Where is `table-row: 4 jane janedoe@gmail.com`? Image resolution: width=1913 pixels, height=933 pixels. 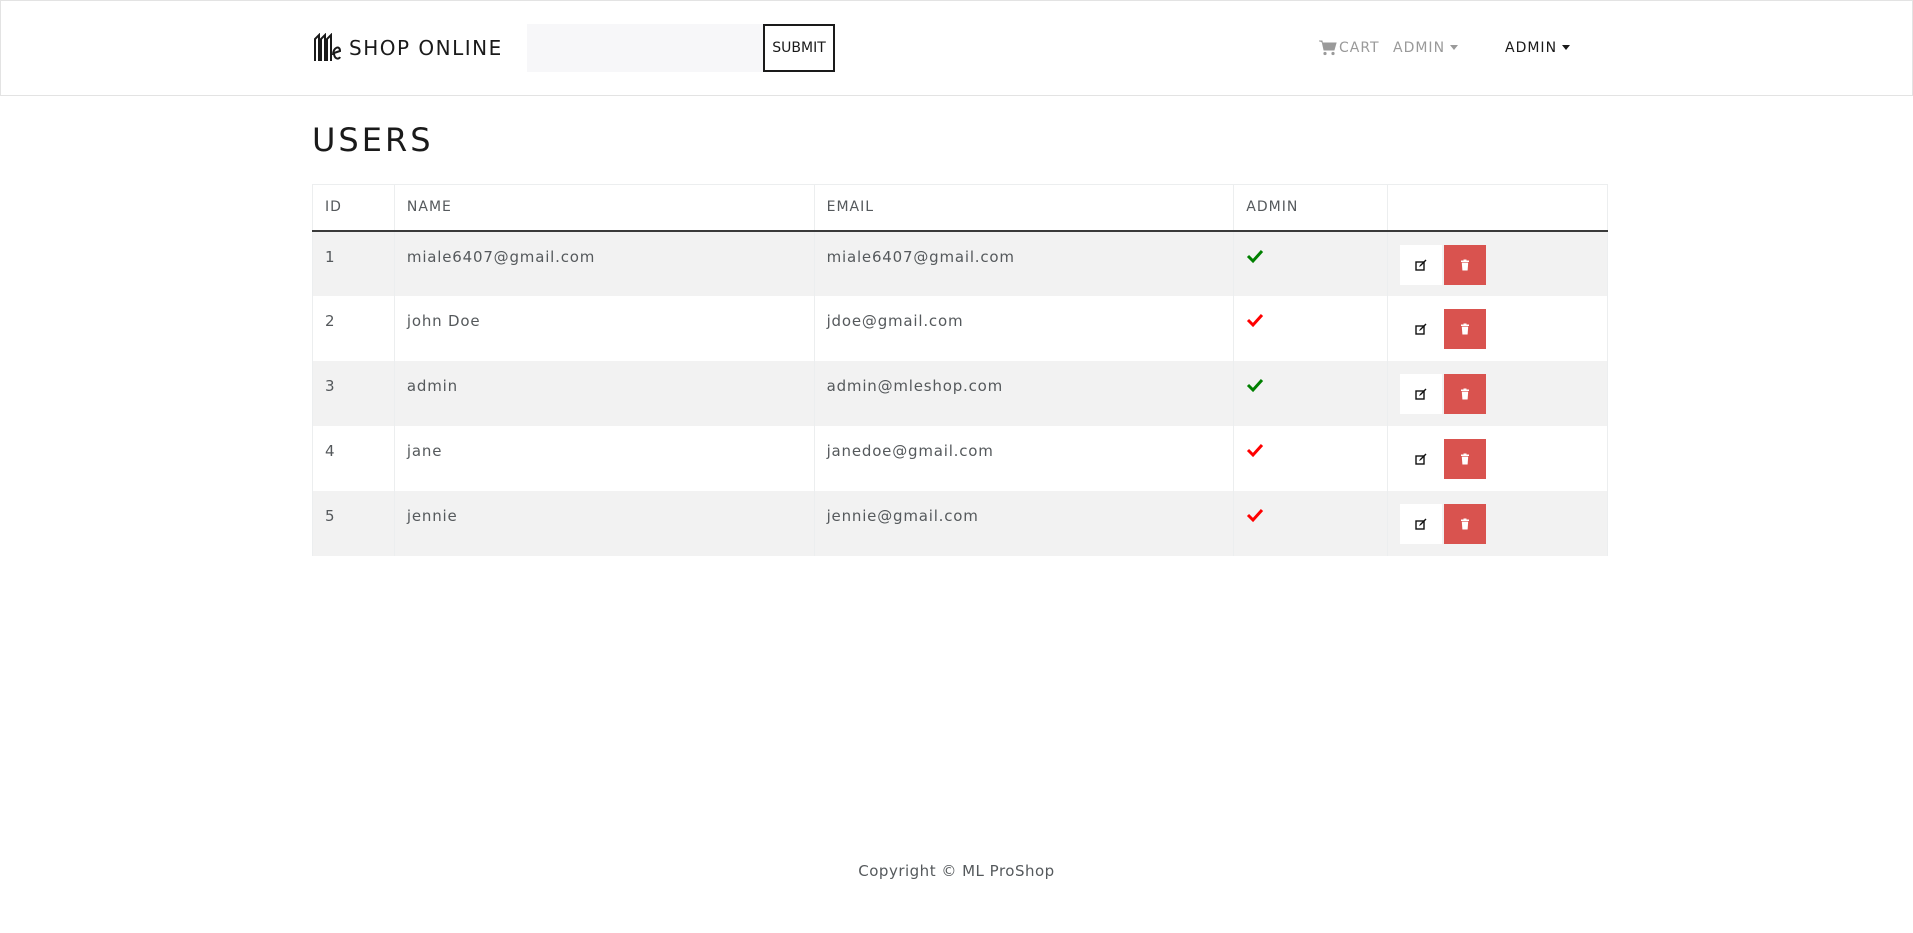 table-row: 4 jane janedoe@gmail.com is located at coordinates (960, 458).